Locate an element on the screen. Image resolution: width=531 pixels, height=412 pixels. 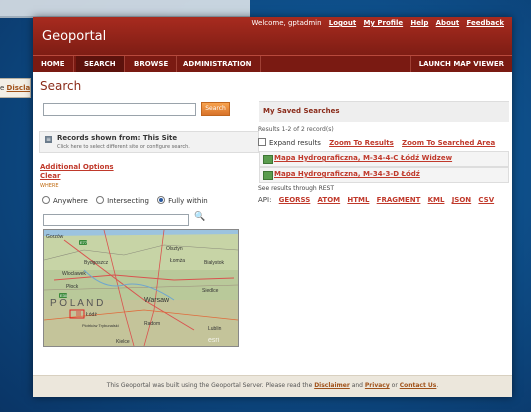
map-label-road-e77: E77 is located at coordinates (84, 242).